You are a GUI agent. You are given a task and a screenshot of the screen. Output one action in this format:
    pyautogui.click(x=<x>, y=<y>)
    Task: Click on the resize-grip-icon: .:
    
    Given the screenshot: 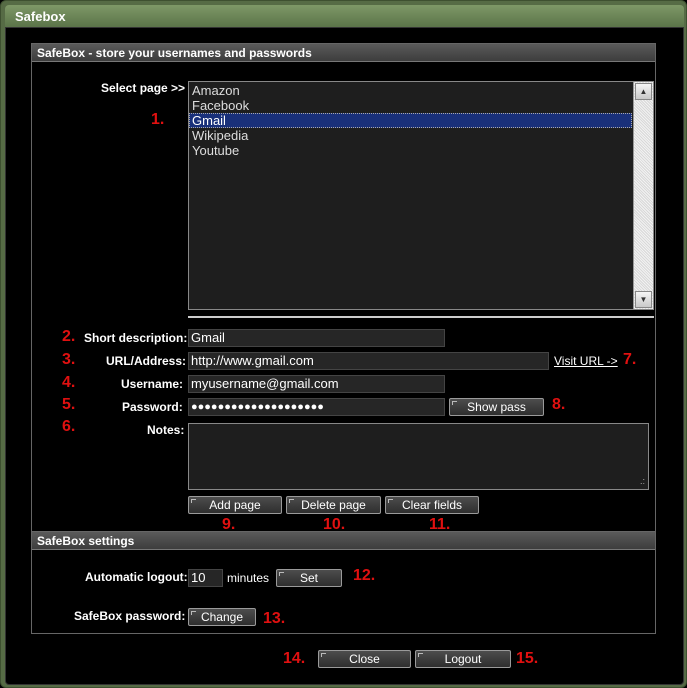 What is the action you would take?
    pyautogui.click(x=642, y=481)
    